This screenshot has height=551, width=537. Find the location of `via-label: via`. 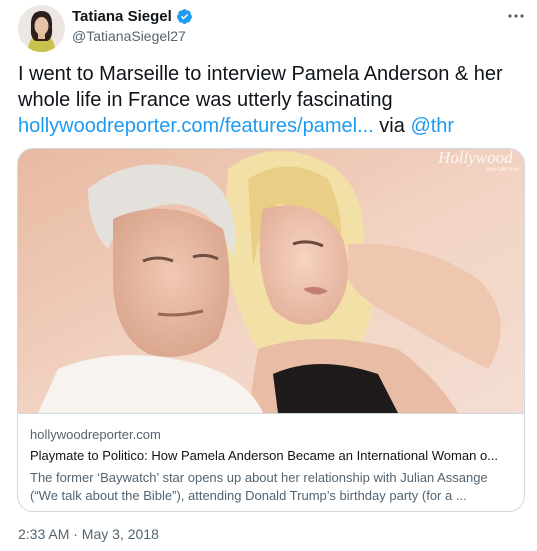

via-label: via is located at coordinates (392, 126).